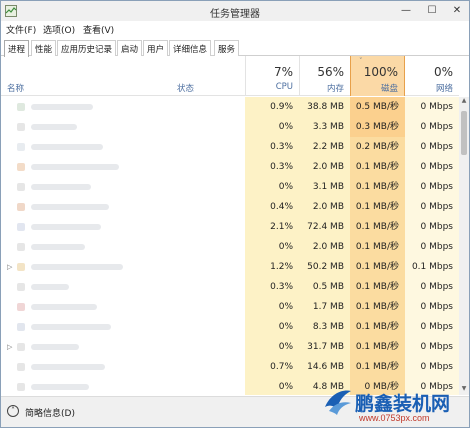  What do you see at coordinates (230, 227) in the screenshot?
I see `process-row: 2.1% 72.4 MB 0.1 MB/秒 0 Mbps` at bounding box center [230, 227].